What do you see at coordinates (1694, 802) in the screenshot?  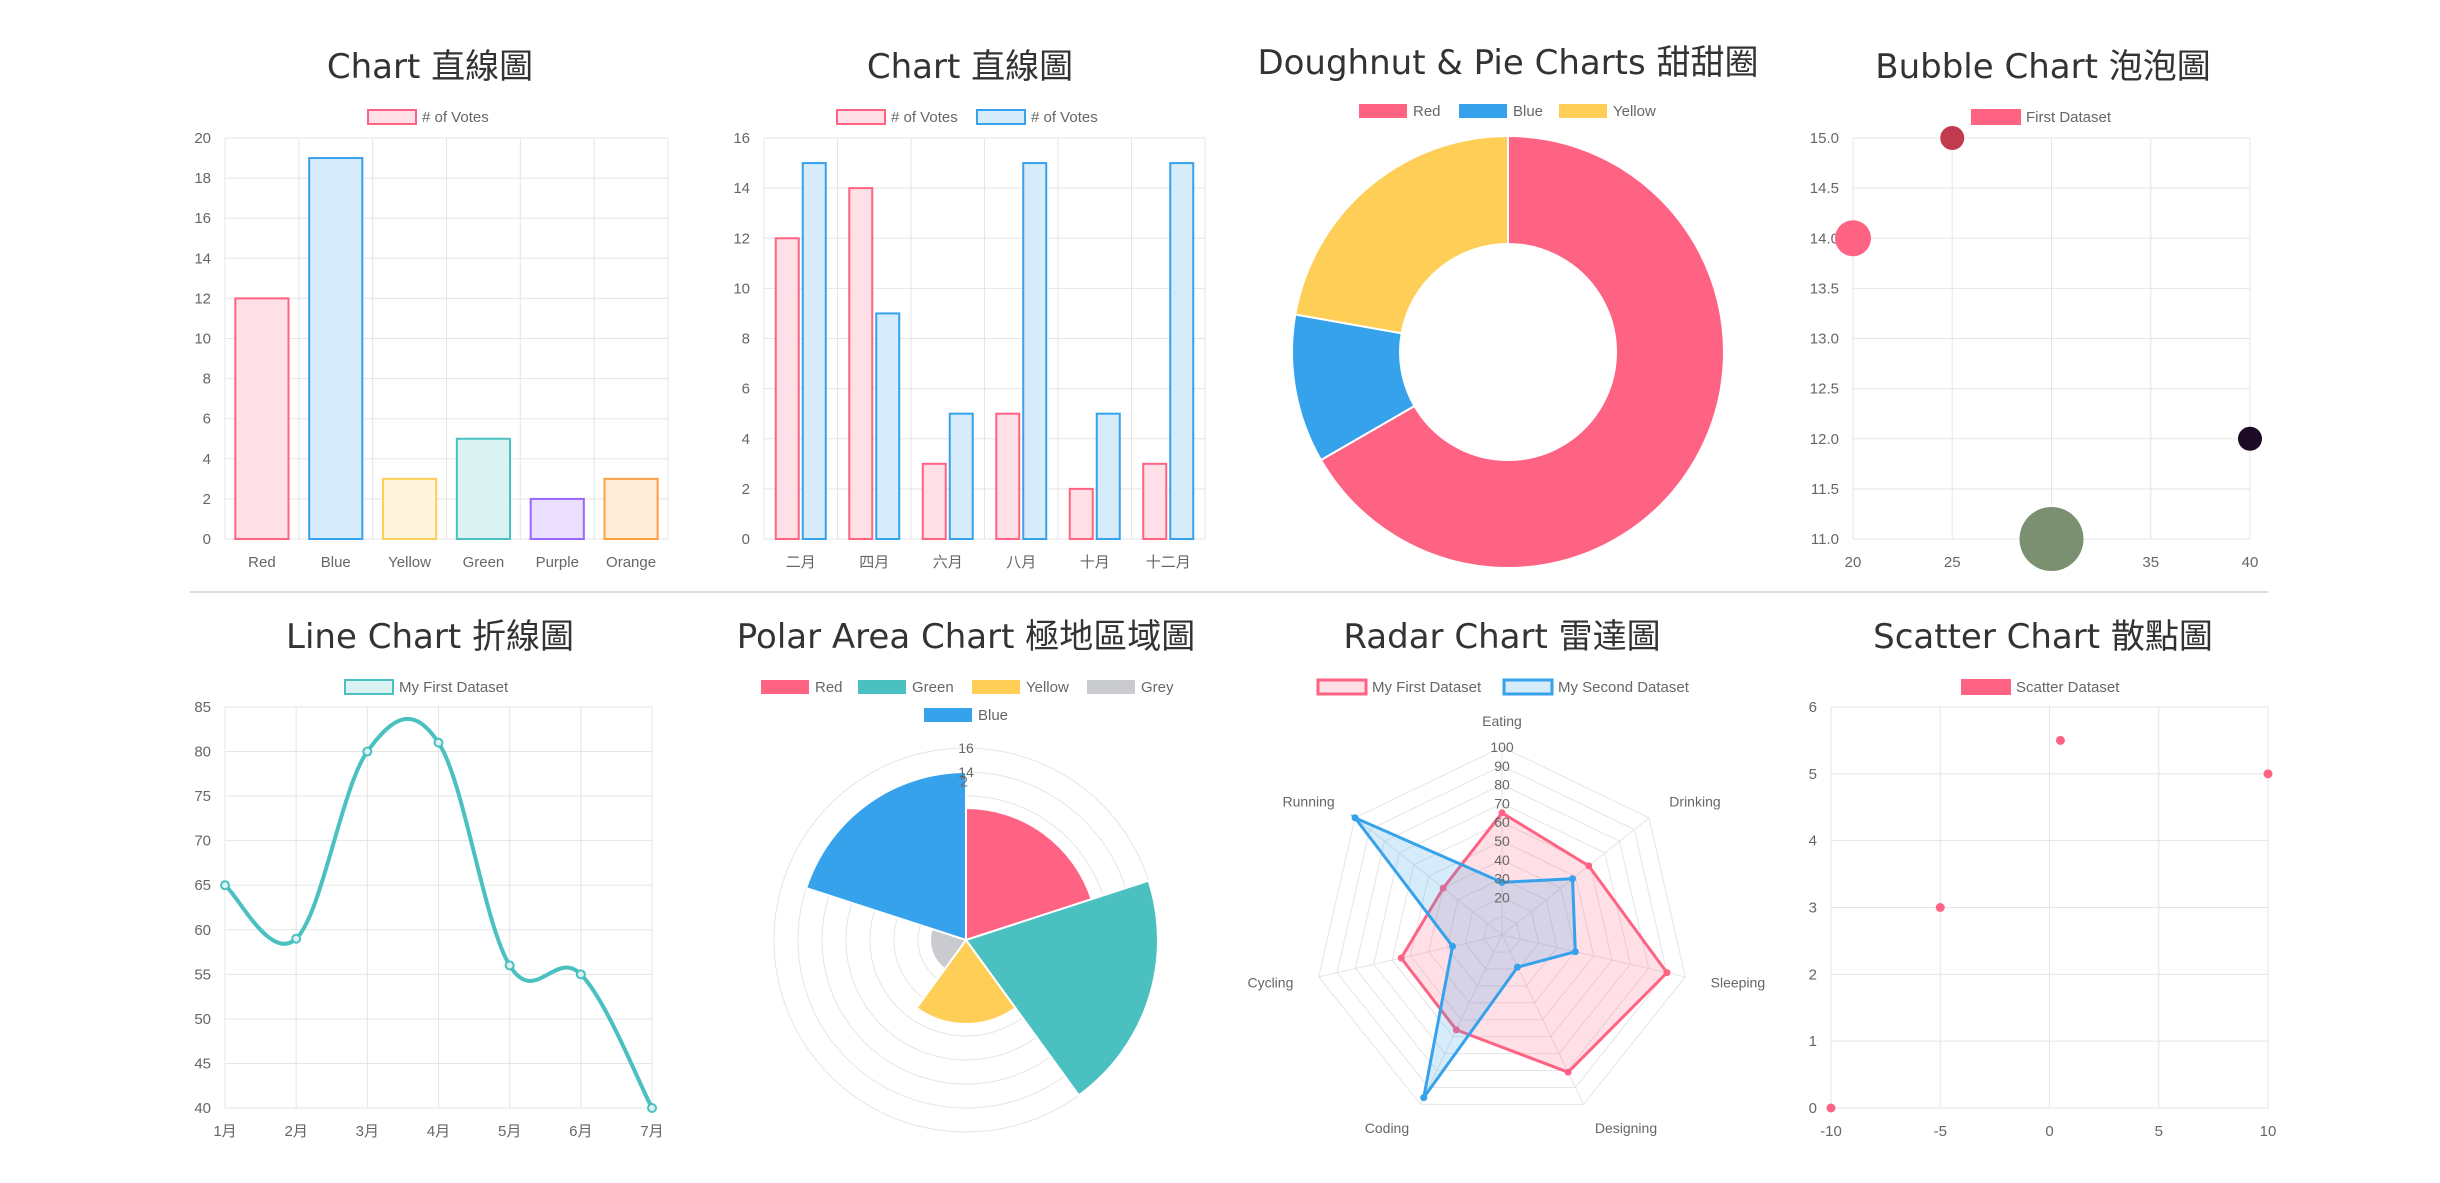 I see `chart-7-axis-label: Drinking` at bounding box center [1694, 802].